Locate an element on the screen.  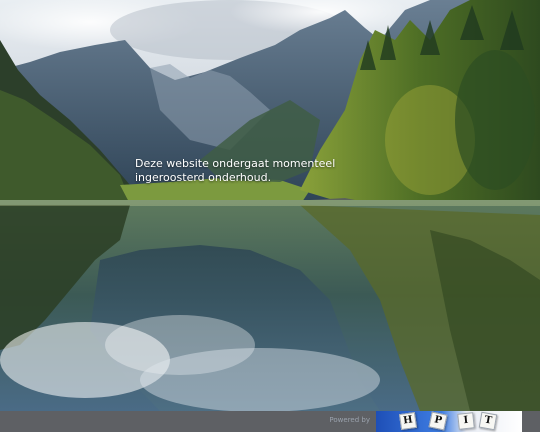
powered-by-label: Powered by is located at coordinates (349, 420).